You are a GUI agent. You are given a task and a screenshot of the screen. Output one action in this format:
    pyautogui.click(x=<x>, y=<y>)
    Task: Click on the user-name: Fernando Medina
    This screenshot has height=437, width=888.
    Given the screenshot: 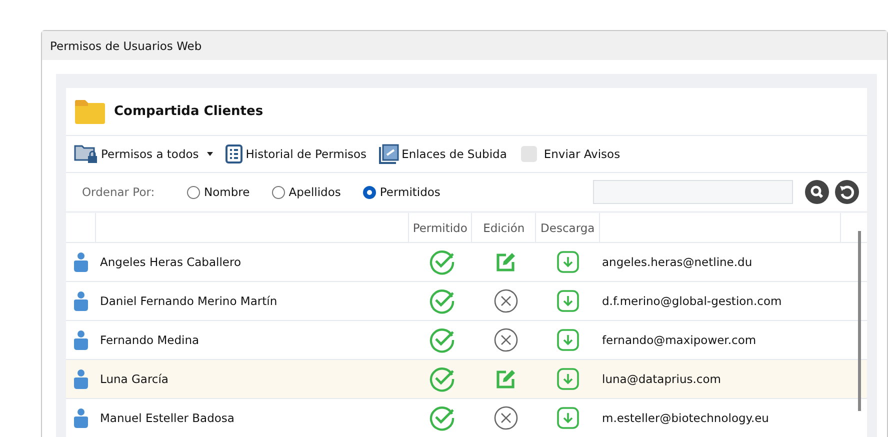 What is the action you would take?
    pyautogui.click(x=150, y=340)
    